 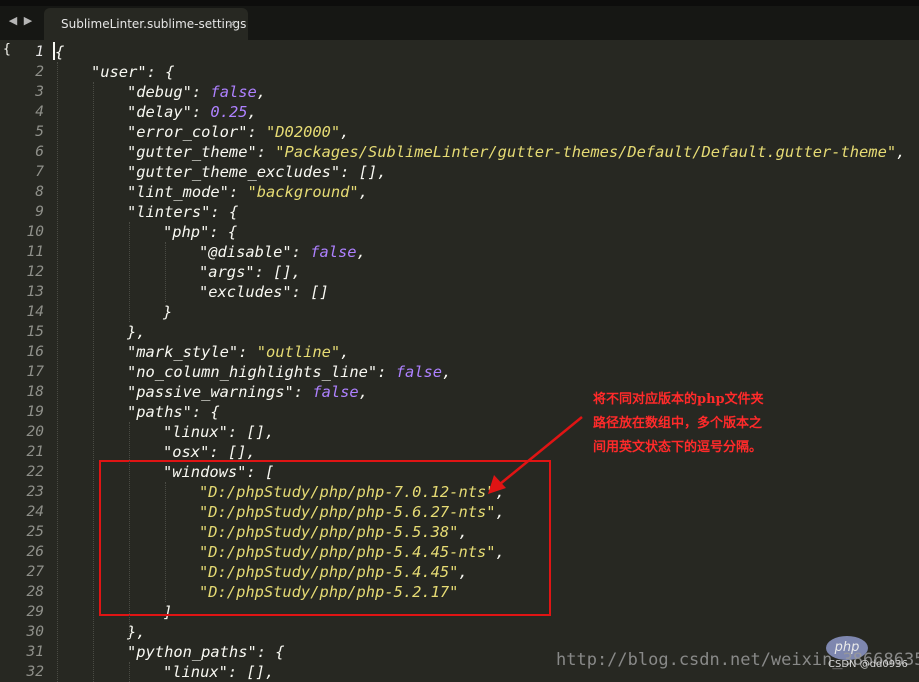 I want to click on code-line: "gutter_theme_excludes": [],, so click(x=256, y=172).